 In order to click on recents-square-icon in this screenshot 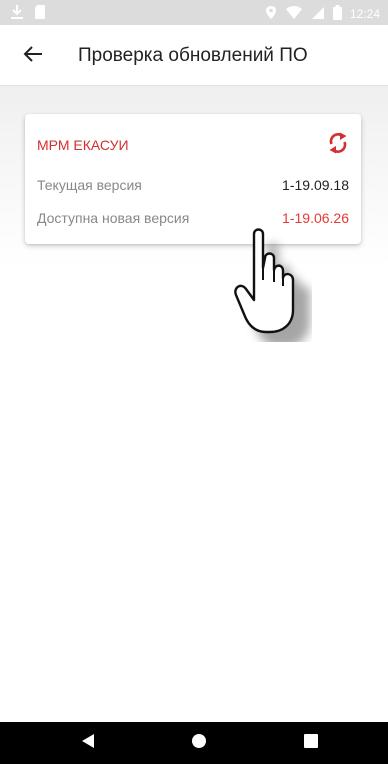, I will do `click(311, 743)`.